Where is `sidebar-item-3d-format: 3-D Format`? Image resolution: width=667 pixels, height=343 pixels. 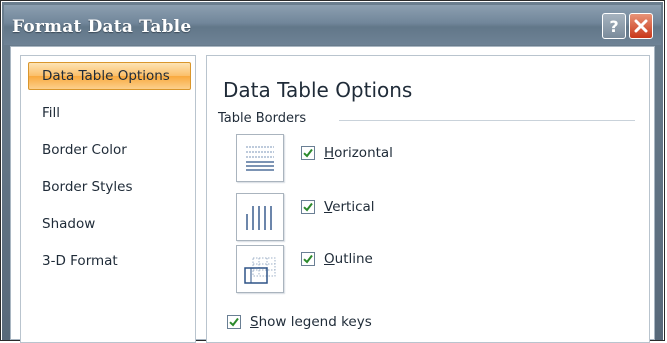
sidebar-item-3d-format: 3-D Format is located at coordinates (109, 261).